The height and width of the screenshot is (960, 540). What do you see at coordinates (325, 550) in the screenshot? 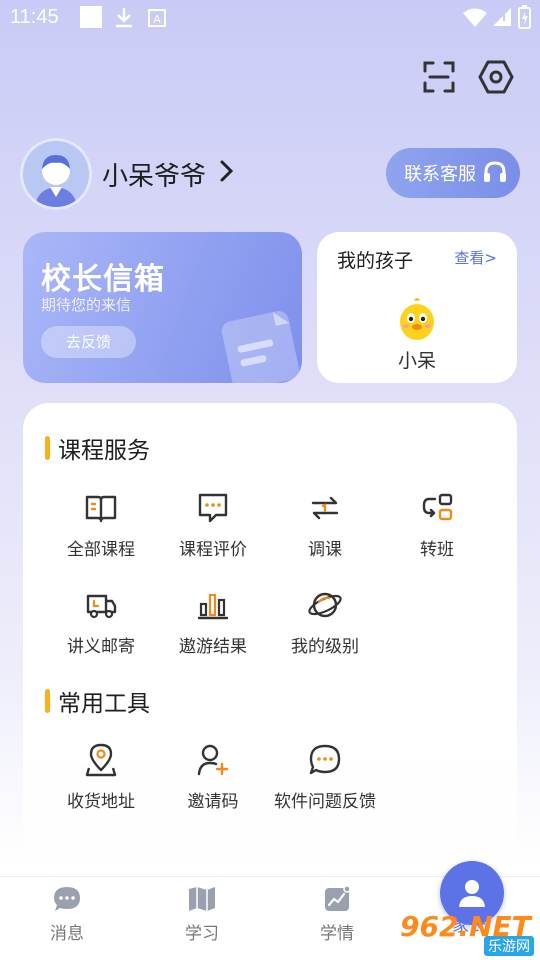
I see `grid-item-label: 调课` at bounding box center [325, 550].